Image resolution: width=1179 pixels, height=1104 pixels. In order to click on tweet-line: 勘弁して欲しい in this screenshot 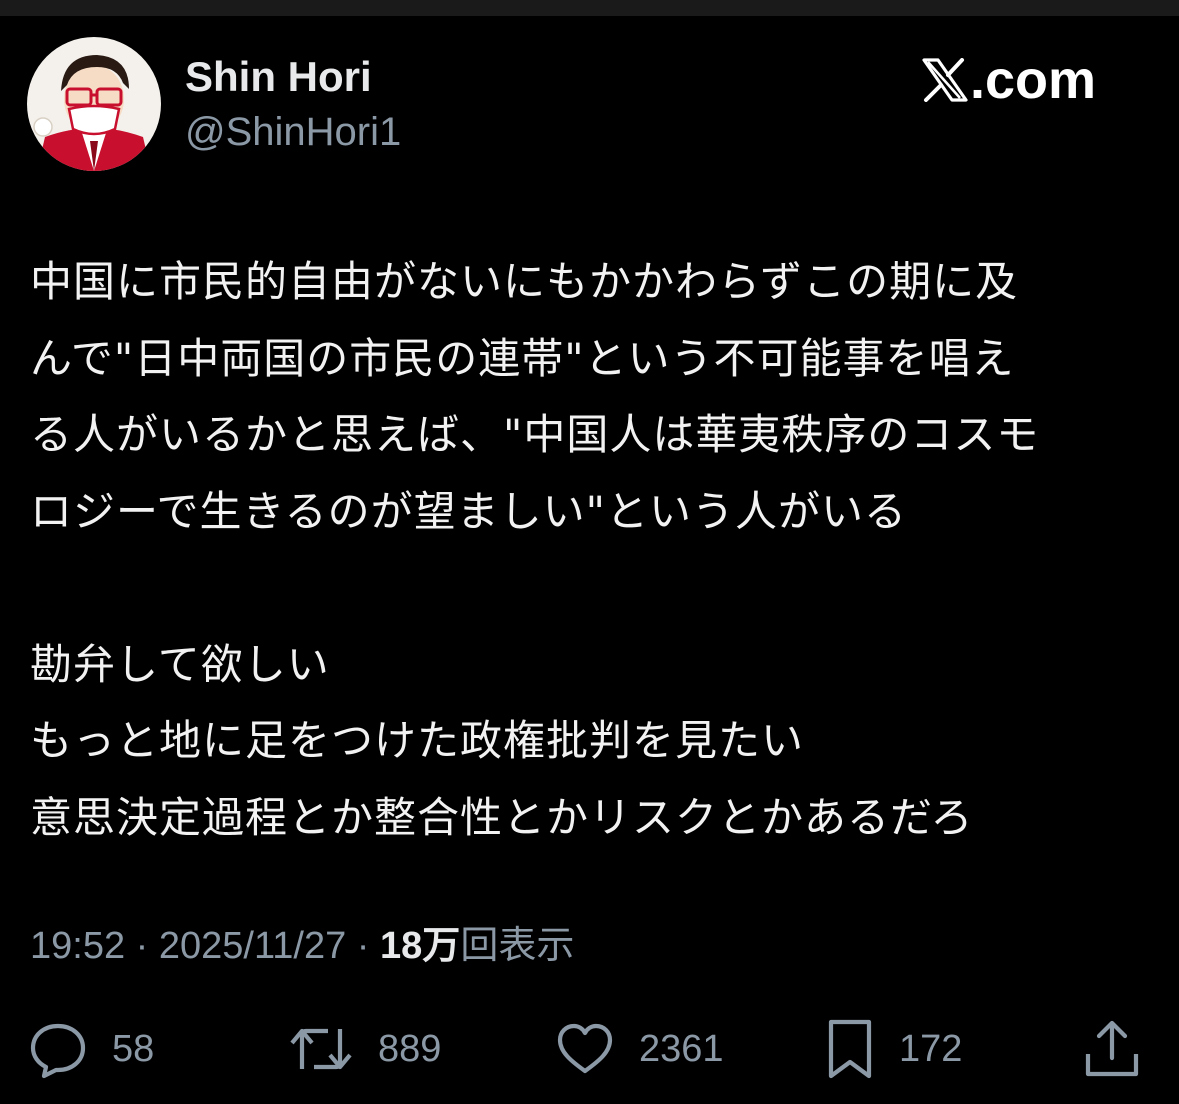, I will do `click(180, 664)`.